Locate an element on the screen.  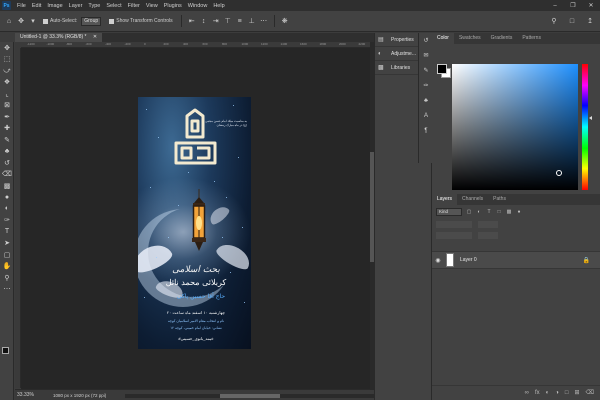
hue-slider is located at coordinates (585, 127).